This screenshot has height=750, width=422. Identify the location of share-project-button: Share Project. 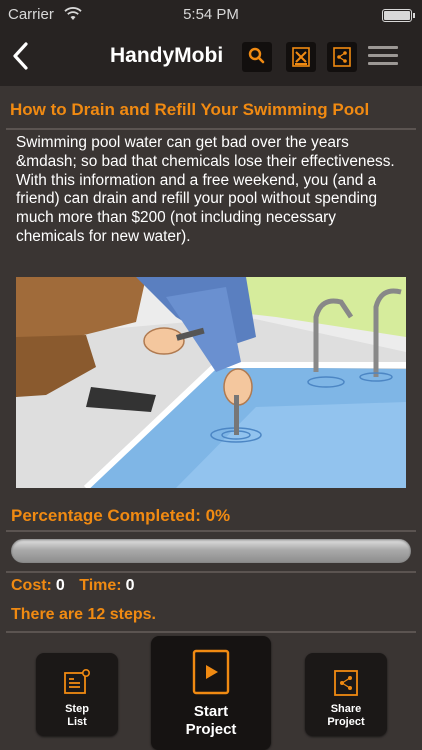
(346, 694).